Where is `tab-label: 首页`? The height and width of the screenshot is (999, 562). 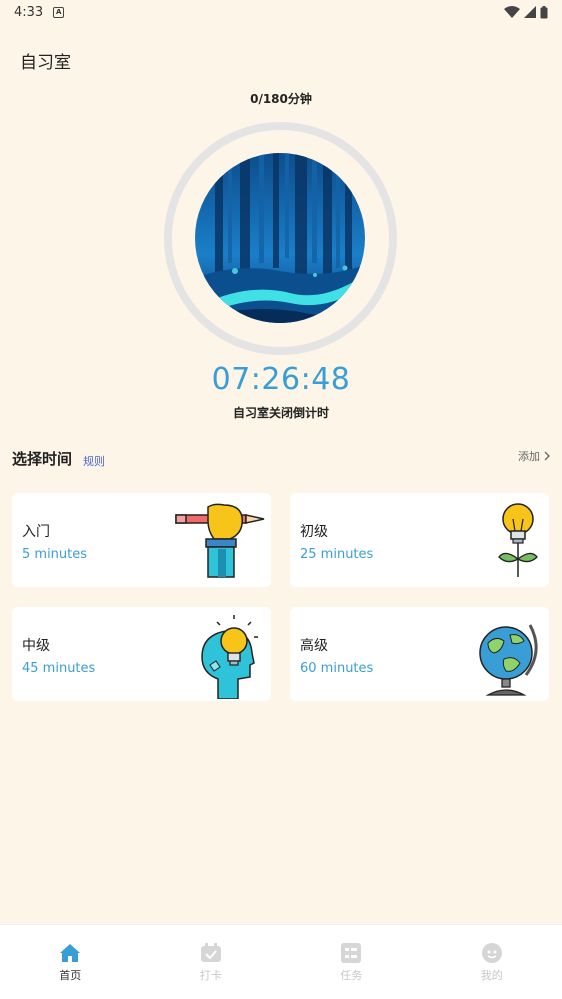 tab-label: 首页 is located at coordinates (70, 975).